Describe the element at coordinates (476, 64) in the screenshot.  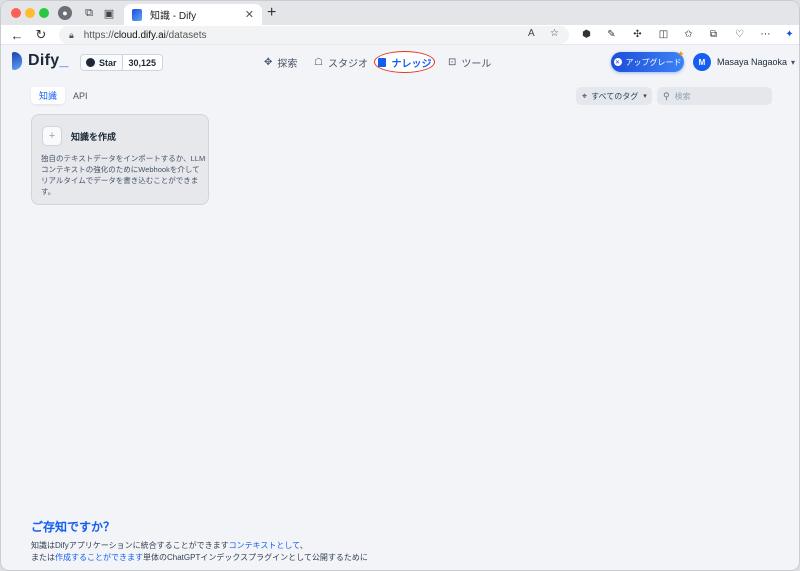
I see `nav-tools-label: ツール` at that location.